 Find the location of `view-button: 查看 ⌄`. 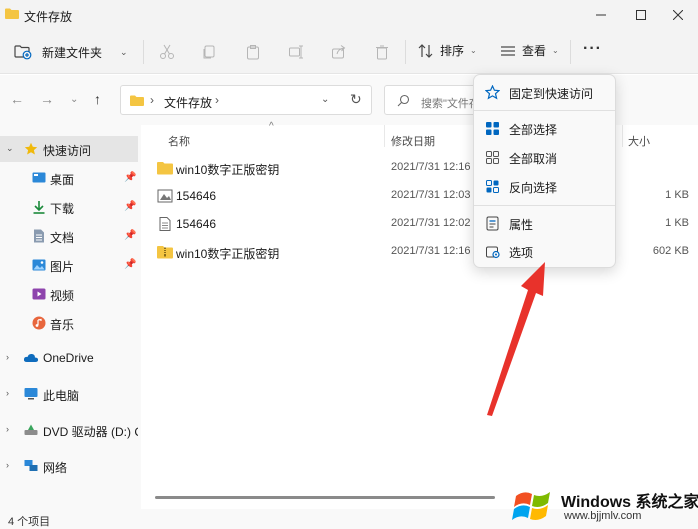

view-button: 查看 ⌄ is located at coordinates (529, 50).